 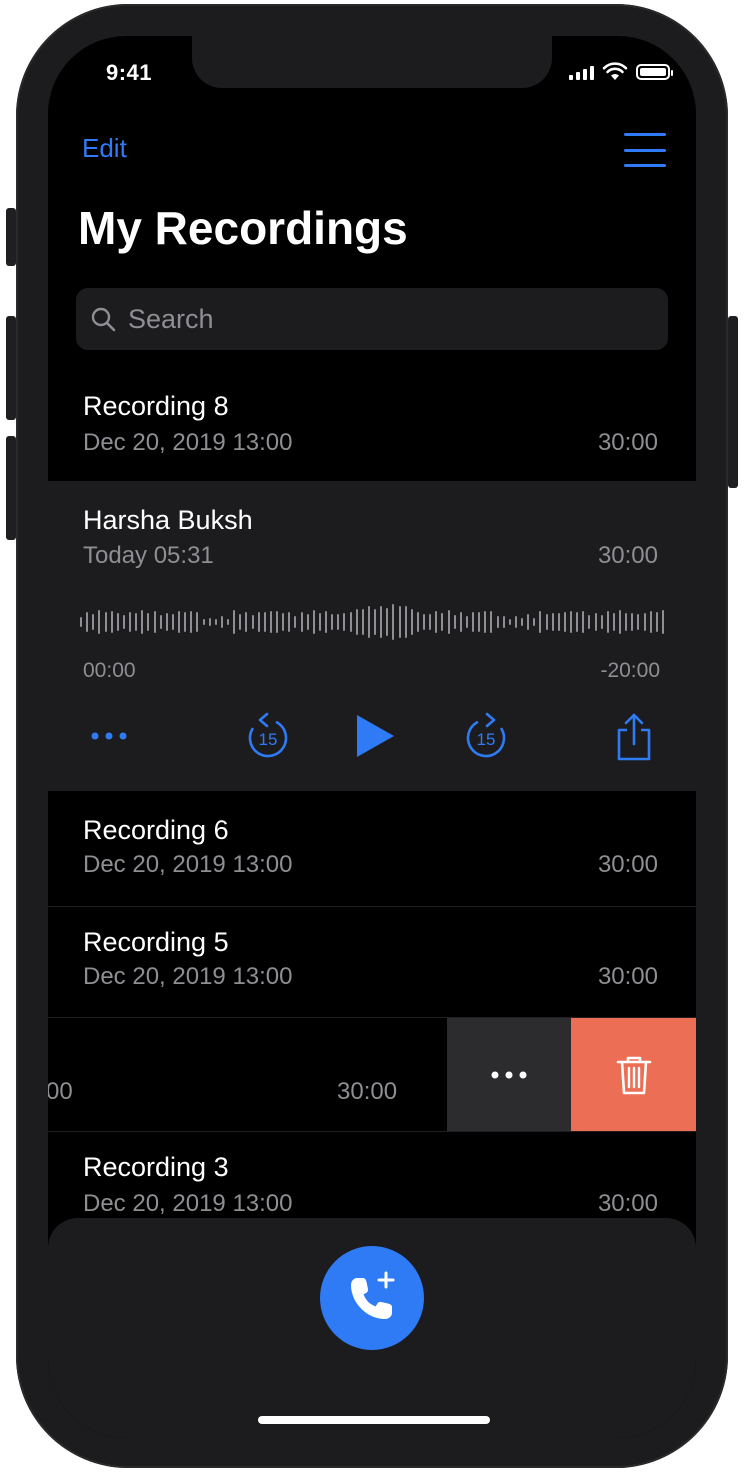 I want to click on swipe-delete-button, so click(x=633, y=1074).